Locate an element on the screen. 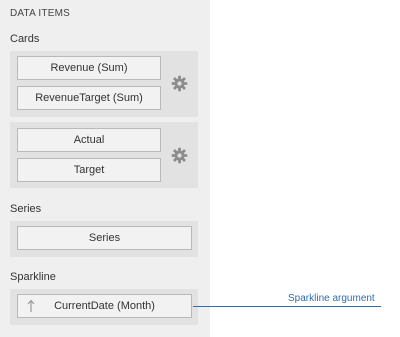 This screenshot has width=400, height=337. callout-label-sparkline-argument: Sparkline argument is located at coordinates (331, 298).